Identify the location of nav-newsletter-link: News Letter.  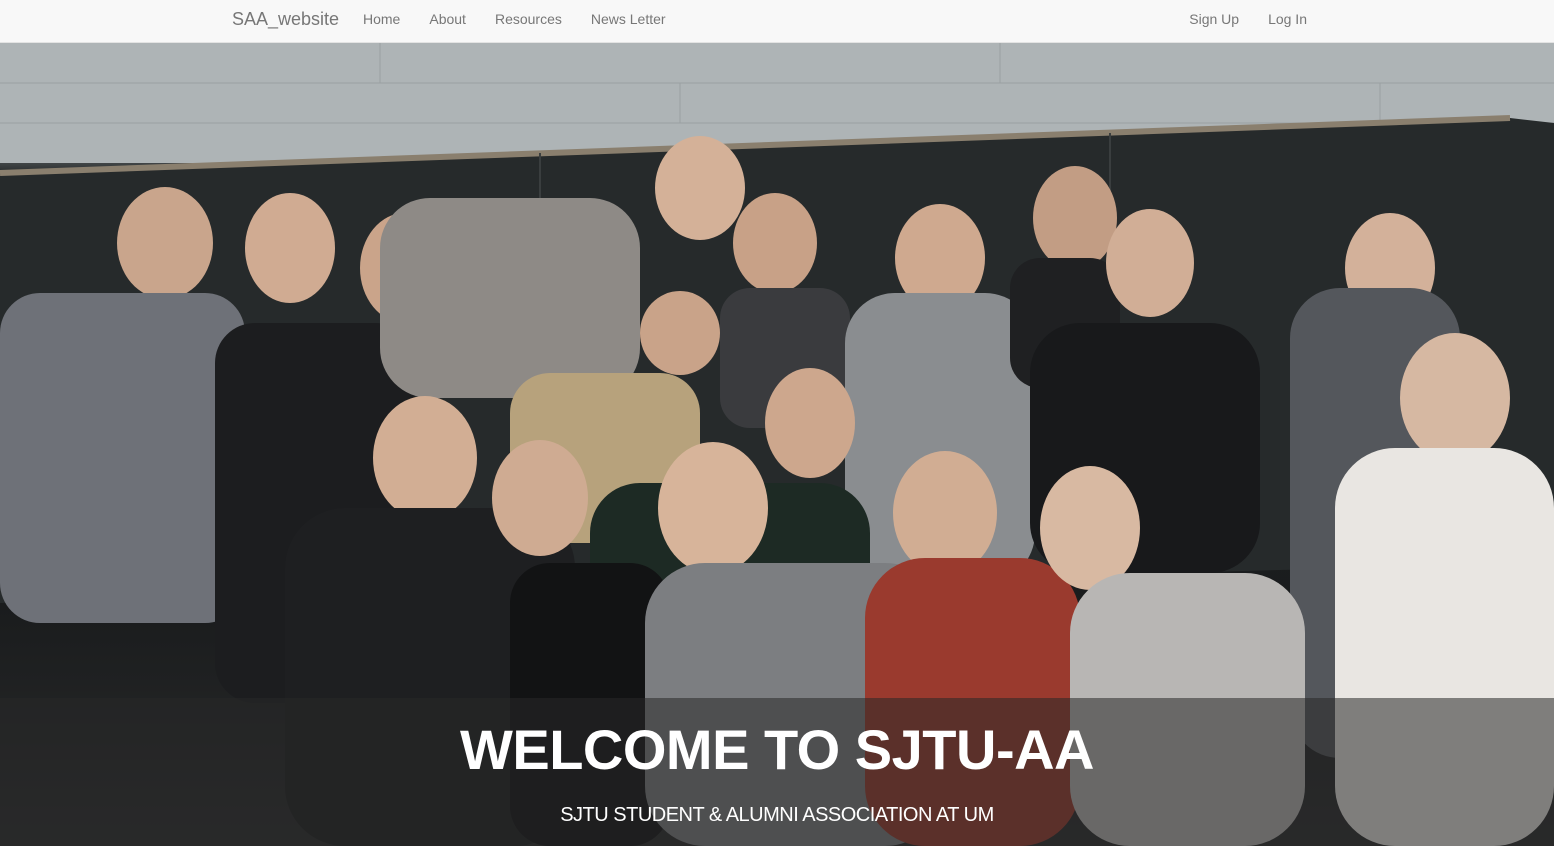
(628, 19).